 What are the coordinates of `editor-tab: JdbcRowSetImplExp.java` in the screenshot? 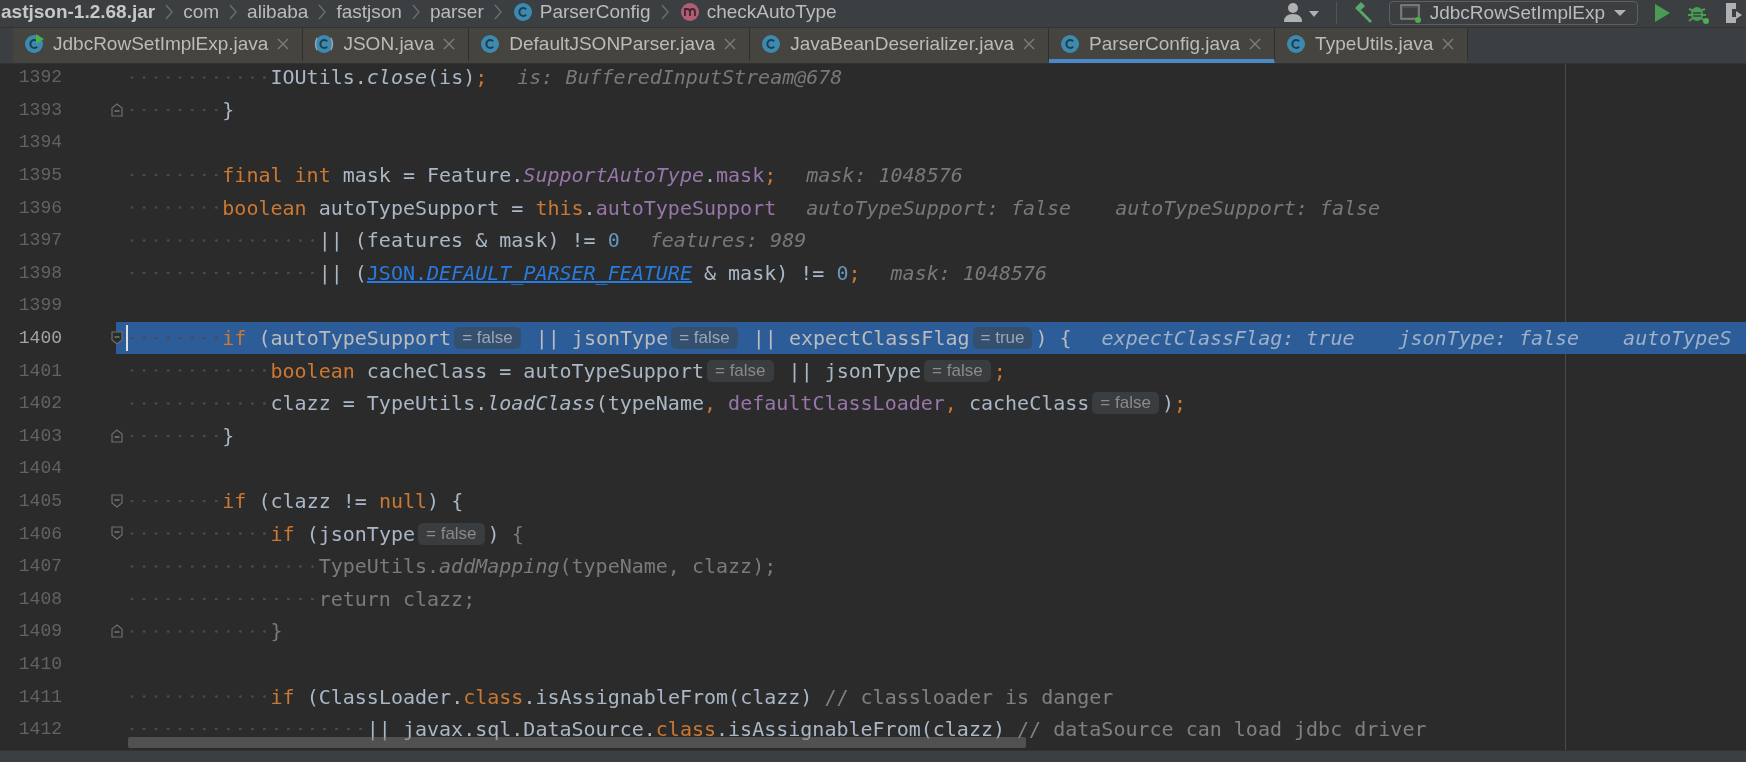 It's located at (158, 45).